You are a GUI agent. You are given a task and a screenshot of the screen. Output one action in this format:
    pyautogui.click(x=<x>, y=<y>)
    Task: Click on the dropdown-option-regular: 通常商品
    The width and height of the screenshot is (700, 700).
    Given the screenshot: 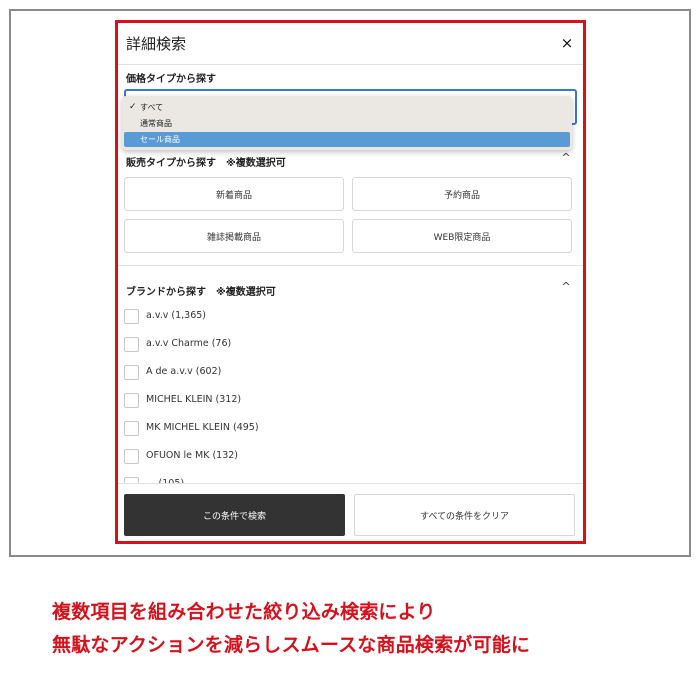 What is the action you would take?
    pyautogui.click(x=347, y=123)
    